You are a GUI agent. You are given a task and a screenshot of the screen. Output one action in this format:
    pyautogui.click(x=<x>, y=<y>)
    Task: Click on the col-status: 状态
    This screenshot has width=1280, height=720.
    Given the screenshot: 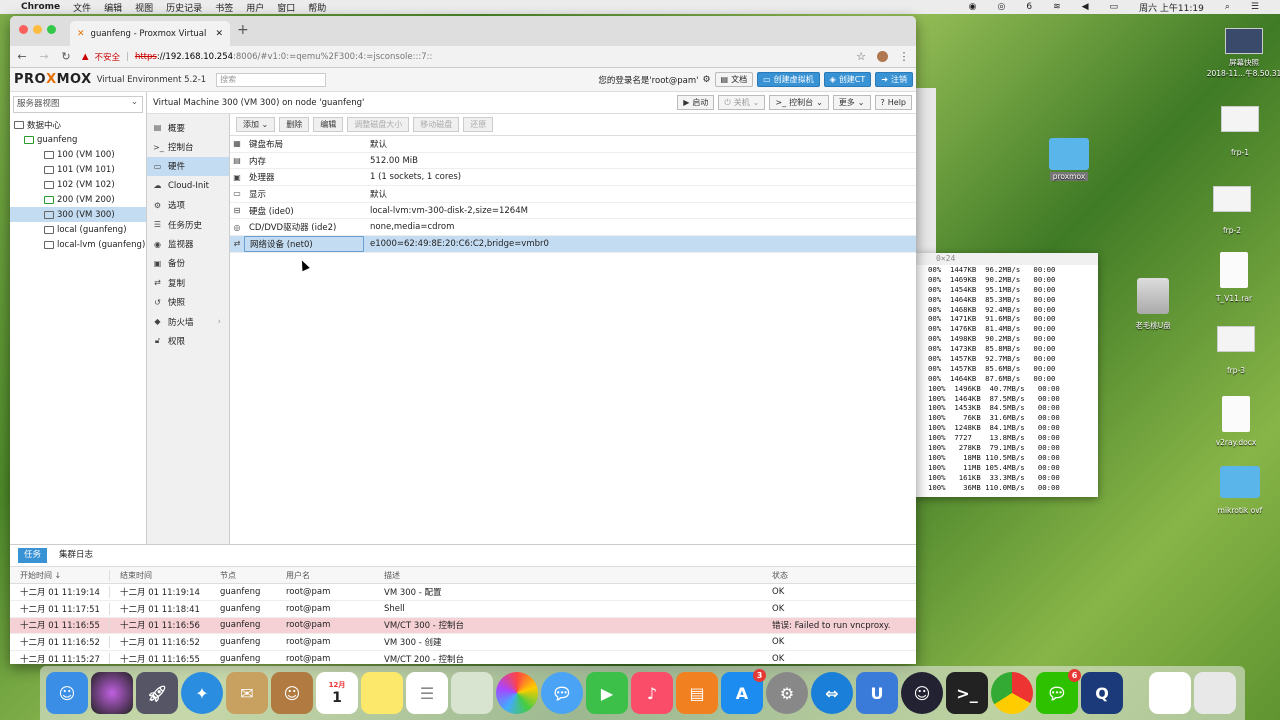 What is the action you would take?
    pyautogui.click(x=840, y=575)
    